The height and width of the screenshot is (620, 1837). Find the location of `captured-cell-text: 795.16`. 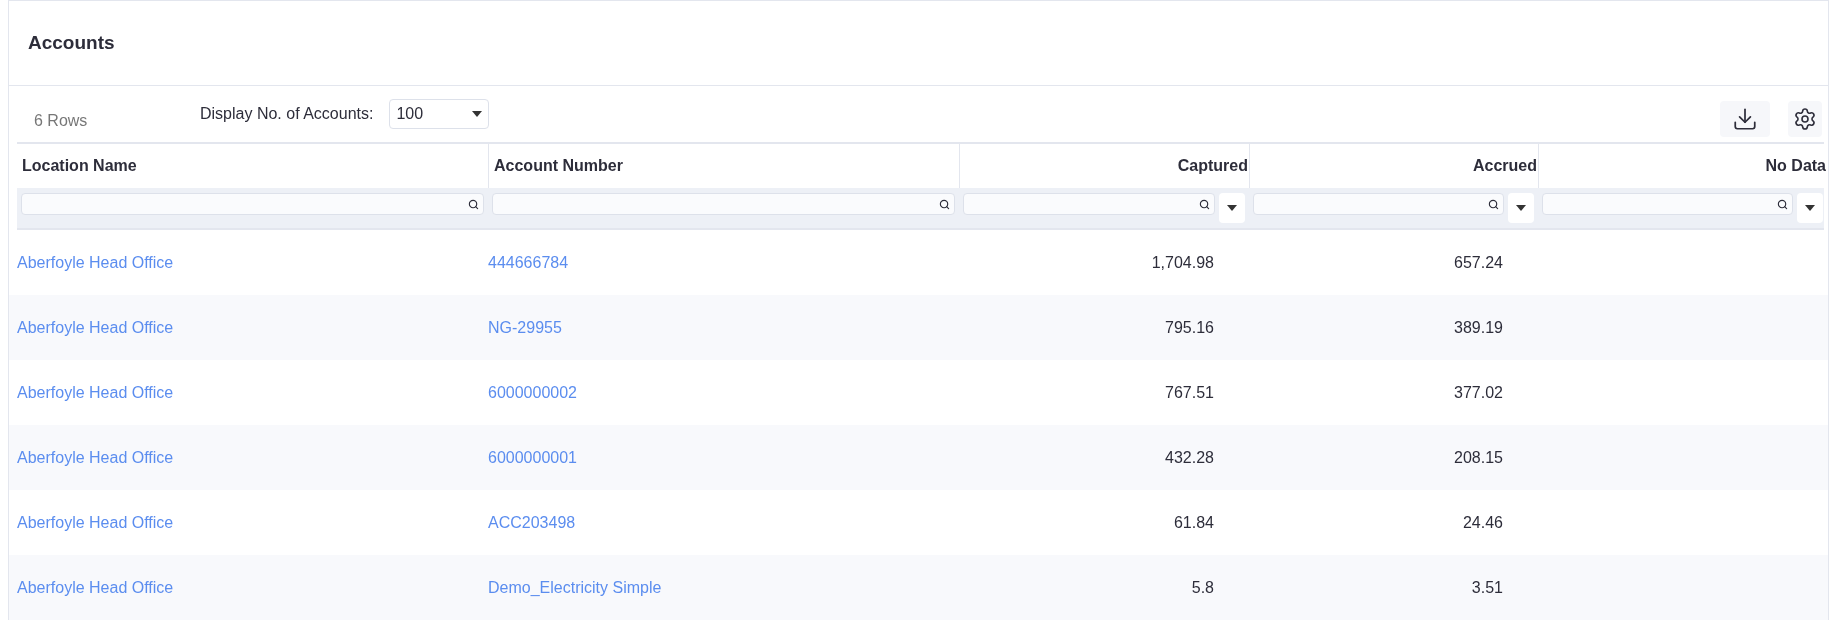

captured-cell-text: 795.16 is located at coordinates (1189, 327).